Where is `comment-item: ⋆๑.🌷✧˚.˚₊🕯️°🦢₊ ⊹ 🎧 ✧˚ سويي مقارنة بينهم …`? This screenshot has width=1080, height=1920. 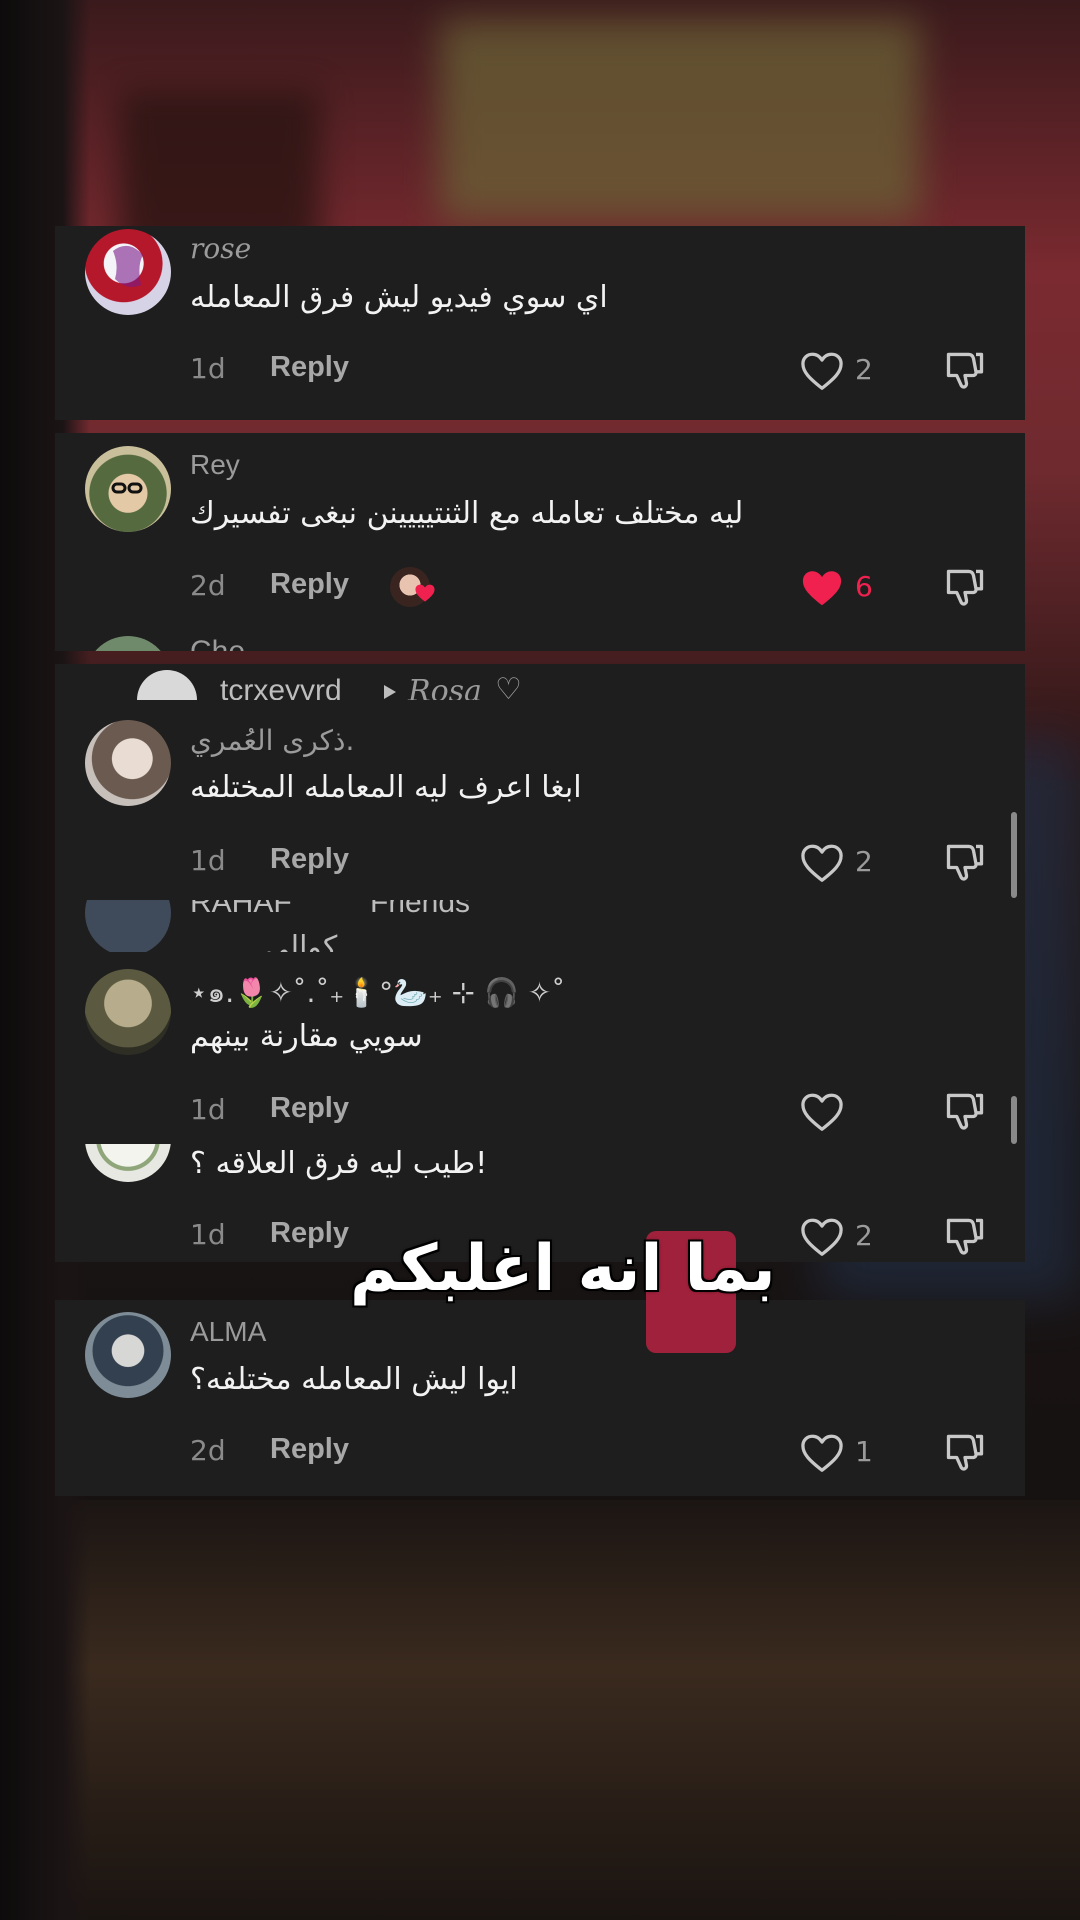
comment-item: ⋆๑.🌷✧˚.˚₊🕯️°🦢₊ ⊹ 🎧 ✧˚ سويي مقارنة بينهم … is located at coordinates (540, 1056).